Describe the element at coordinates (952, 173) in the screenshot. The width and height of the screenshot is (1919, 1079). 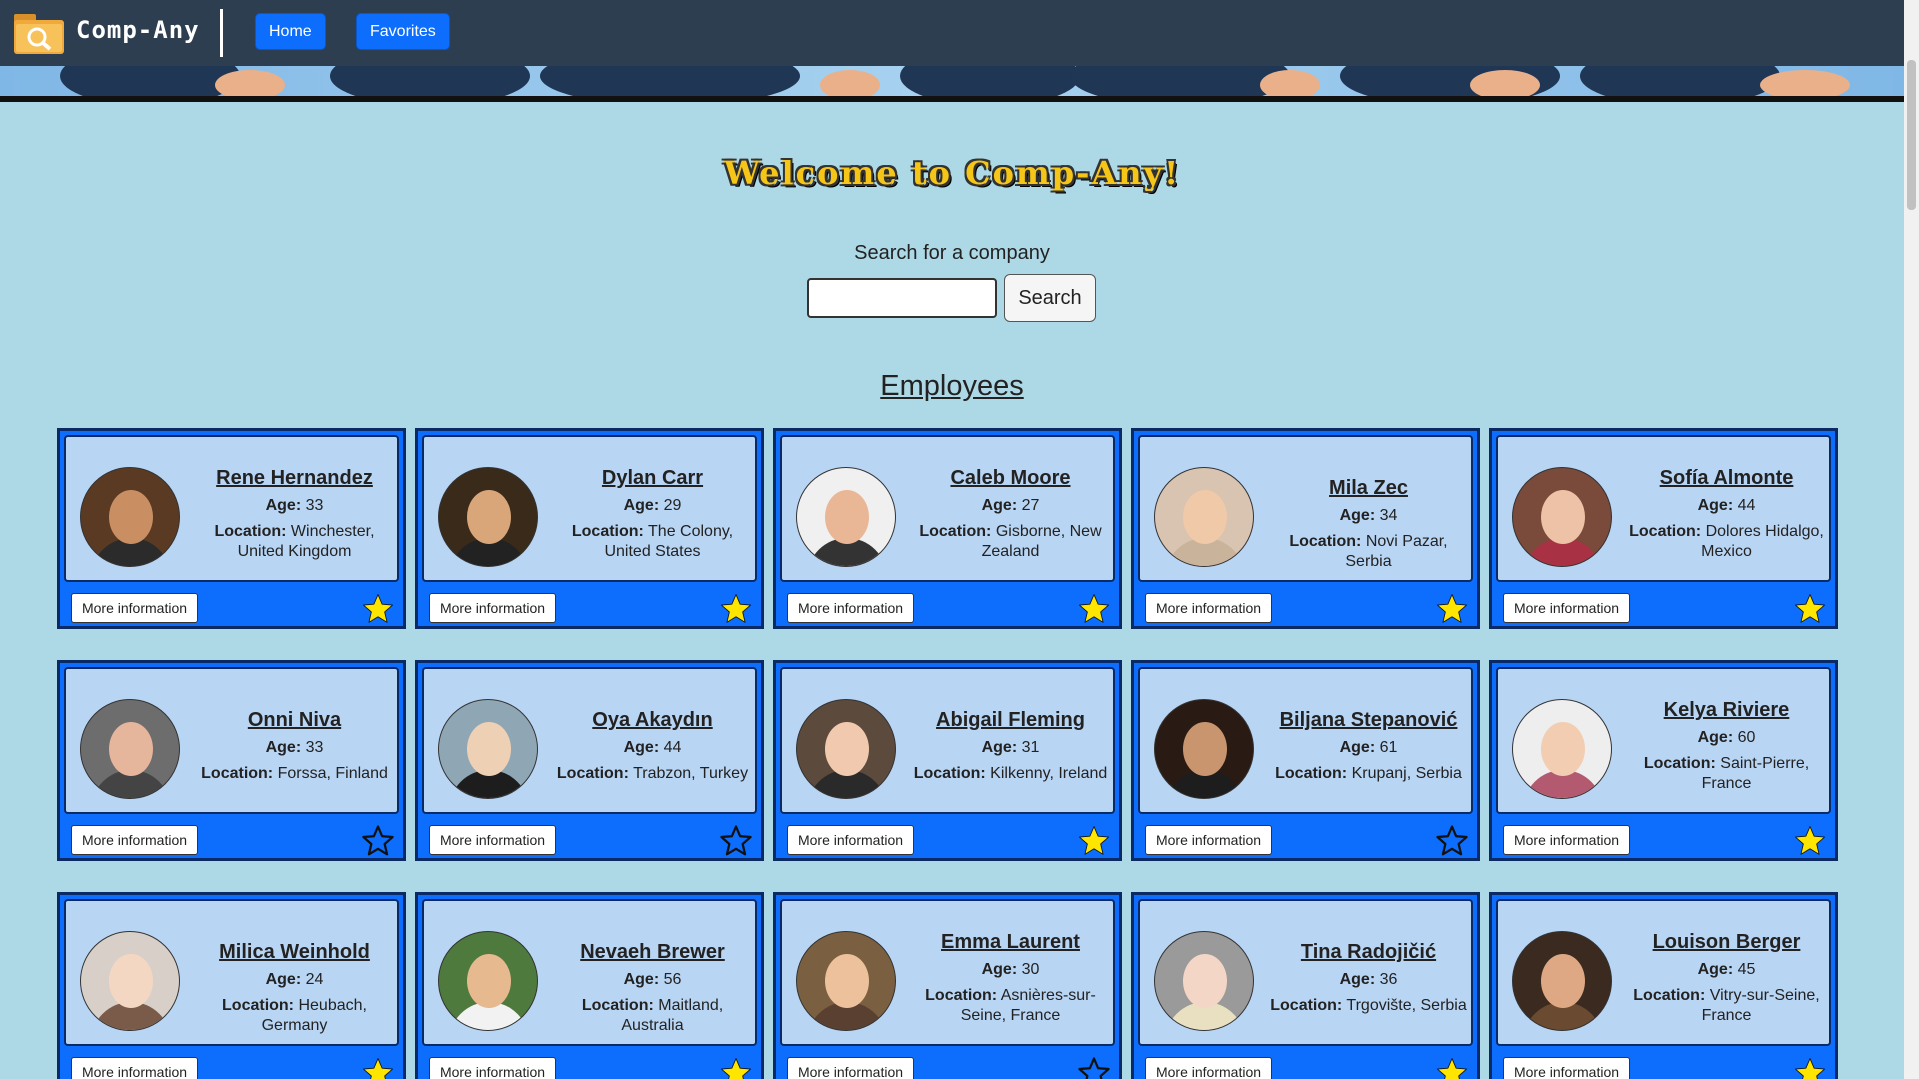
I see `welcome-heading: Welcome to Comp-Any!` at that location.